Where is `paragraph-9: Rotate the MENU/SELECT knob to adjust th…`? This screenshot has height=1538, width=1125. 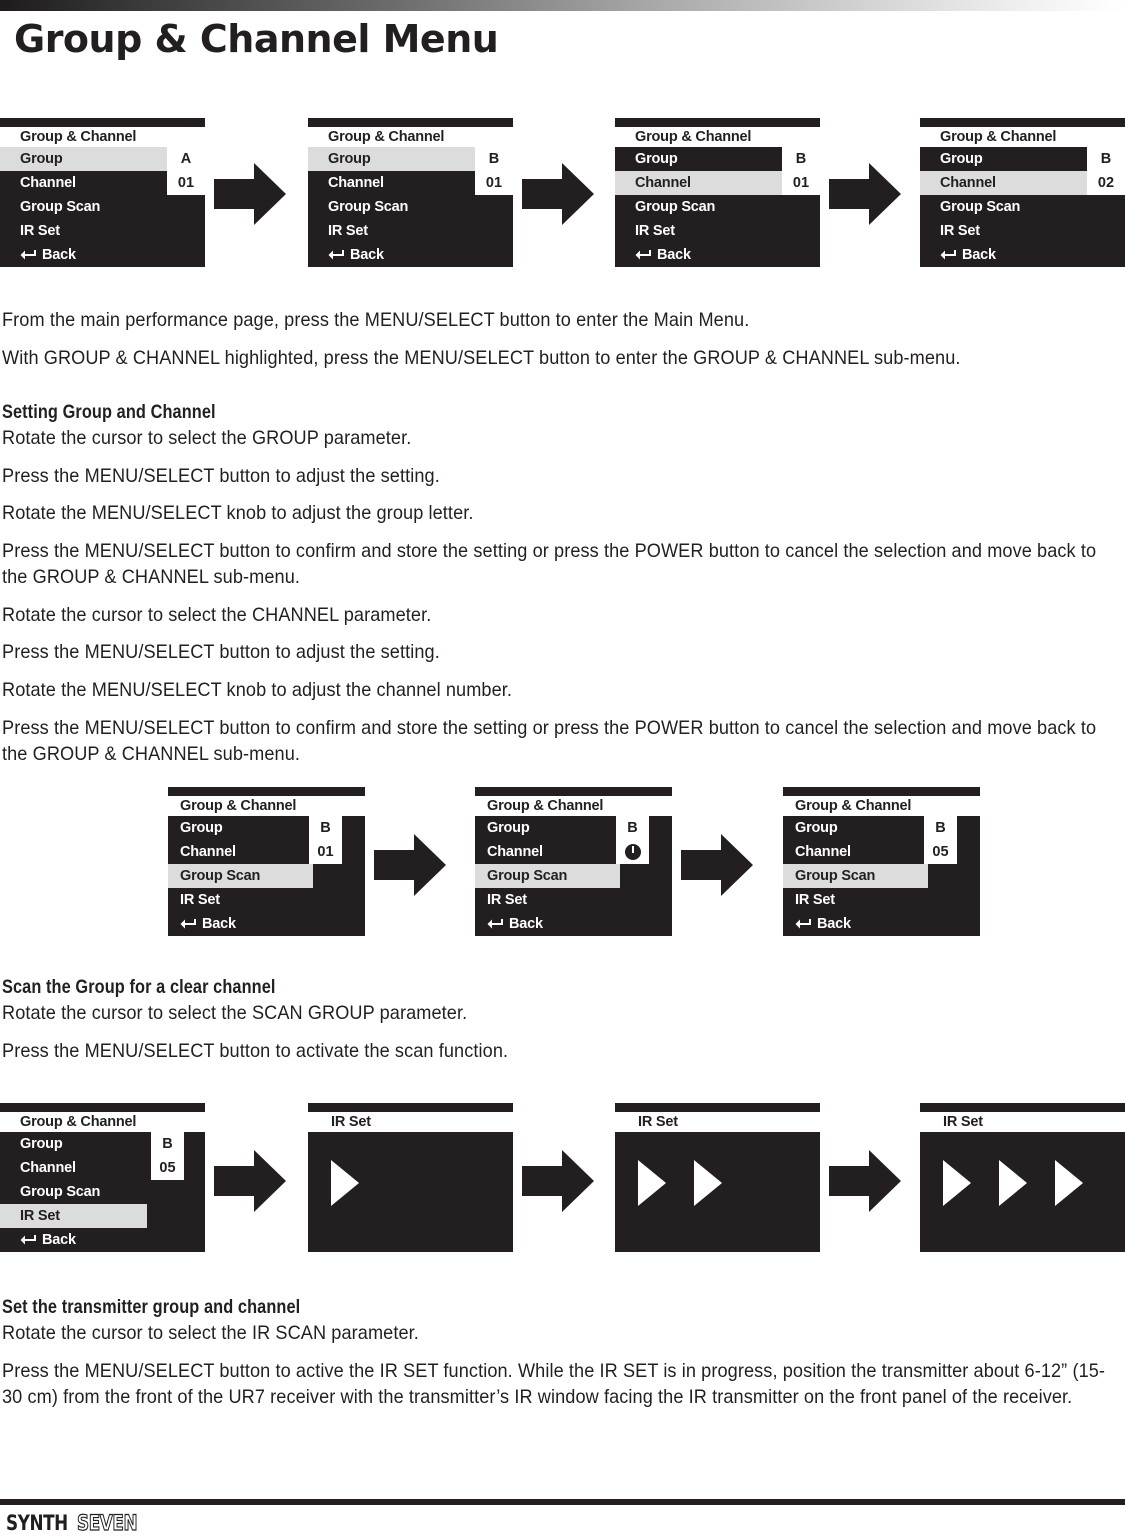
paragraph-9: Rotate the MENU/SELECT knob to adjust th… is located at coordinates (257, 690).